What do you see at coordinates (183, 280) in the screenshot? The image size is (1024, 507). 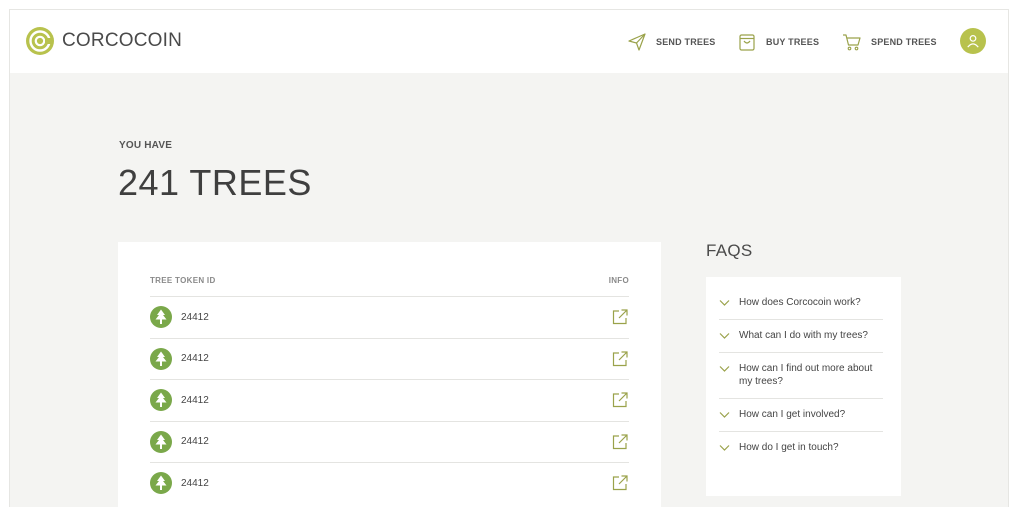 I see `column-header-token-id: TREE TOKEN ID` at bounding box center [183, 280].